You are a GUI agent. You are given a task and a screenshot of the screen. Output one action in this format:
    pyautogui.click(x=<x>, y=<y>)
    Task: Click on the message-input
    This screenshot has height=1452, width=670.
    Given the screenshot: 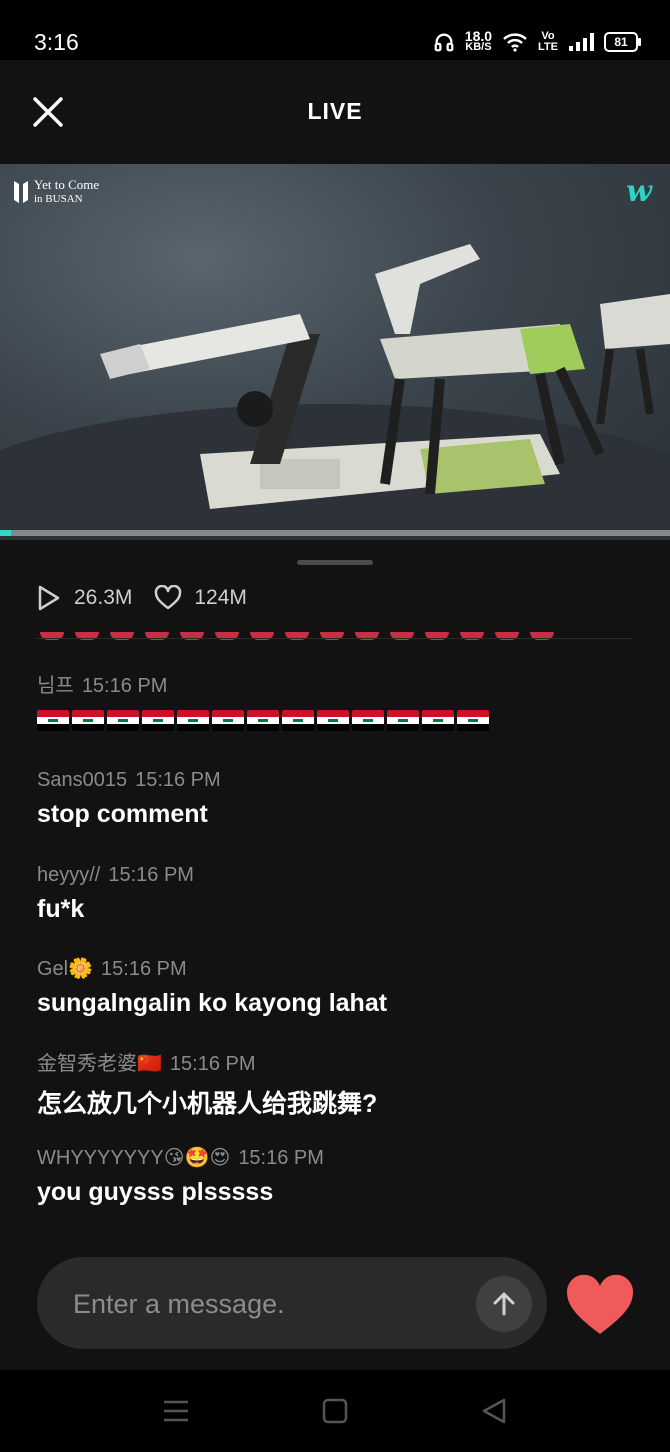 What is the action you would take?
    pyautogui.click(x=263, y=1304)
    